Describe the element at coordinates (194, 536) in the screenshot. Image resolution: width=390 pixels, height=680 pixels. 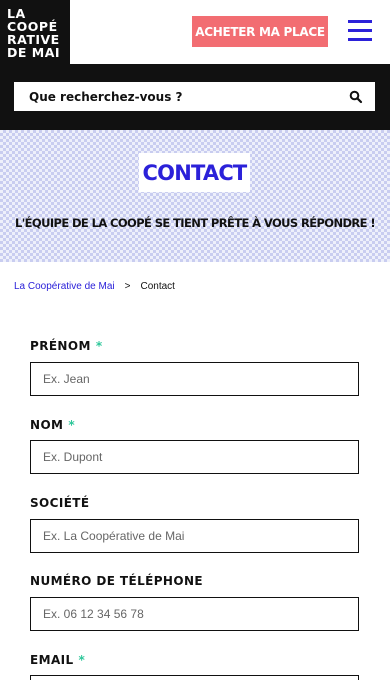
I see `company-field` at that location.